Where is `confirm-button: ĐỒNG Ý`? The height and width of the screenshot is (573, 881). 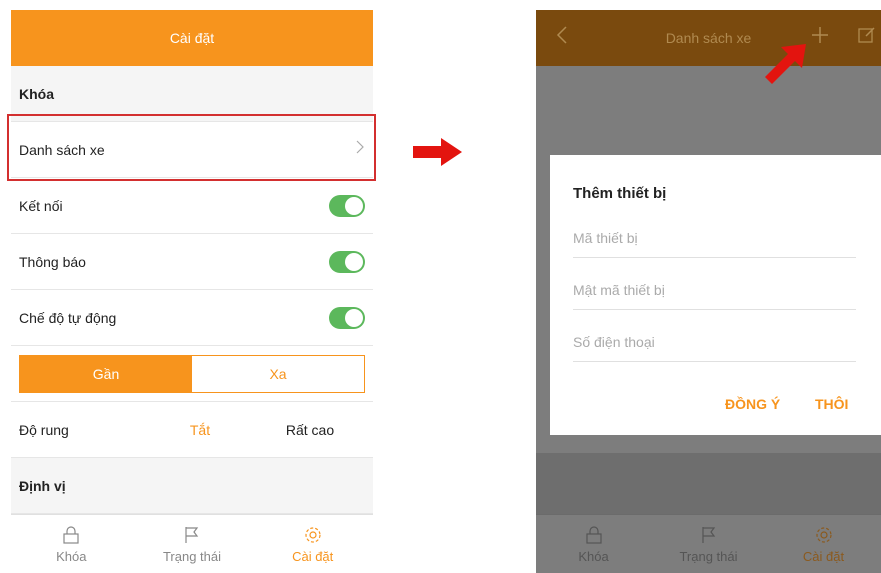 confirm-button: ĐỒNG Ý is located at coordinates (752, 404).